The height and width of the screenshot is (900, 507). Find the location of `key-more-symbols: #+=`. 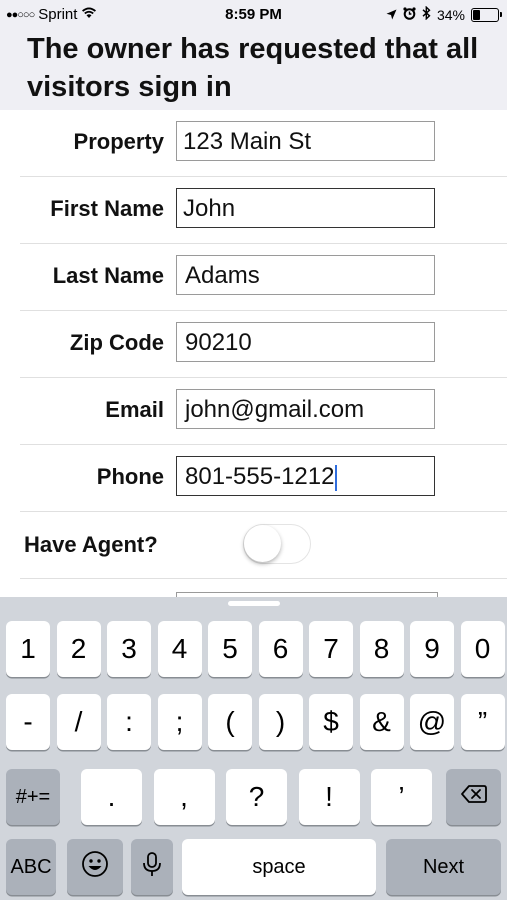

key-more-symbols: #+= is located at coordinates (33, 797).